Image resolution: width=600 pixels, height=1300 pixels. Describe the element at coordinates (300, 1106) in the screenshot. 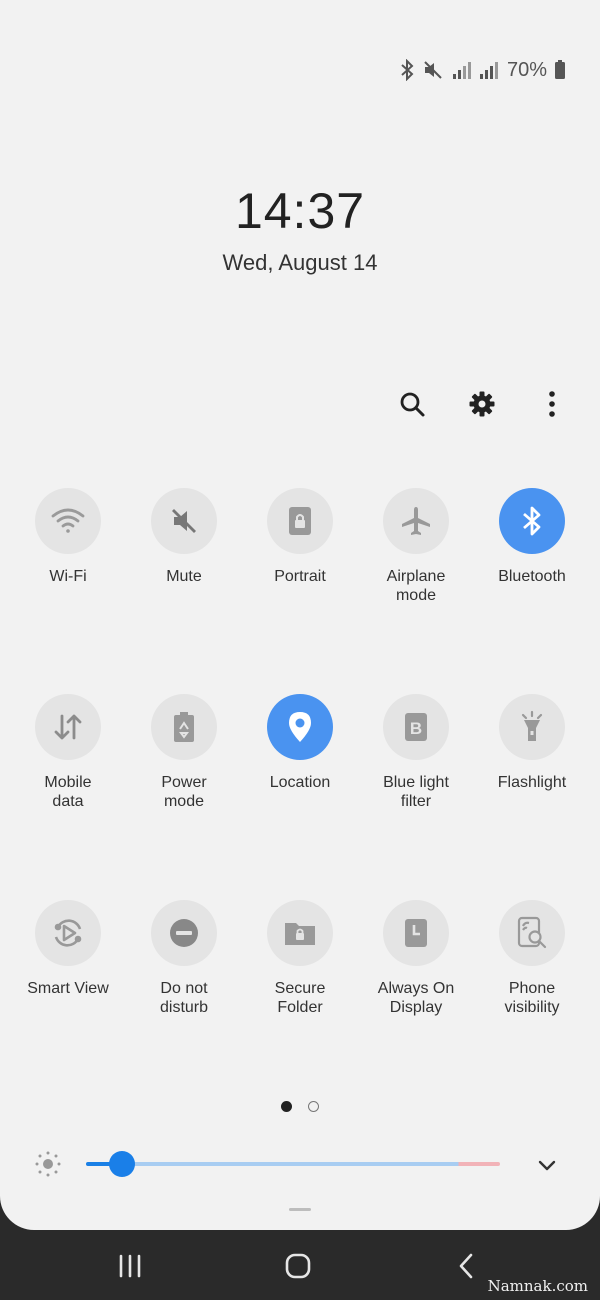

I see `page-indicator` at that location.